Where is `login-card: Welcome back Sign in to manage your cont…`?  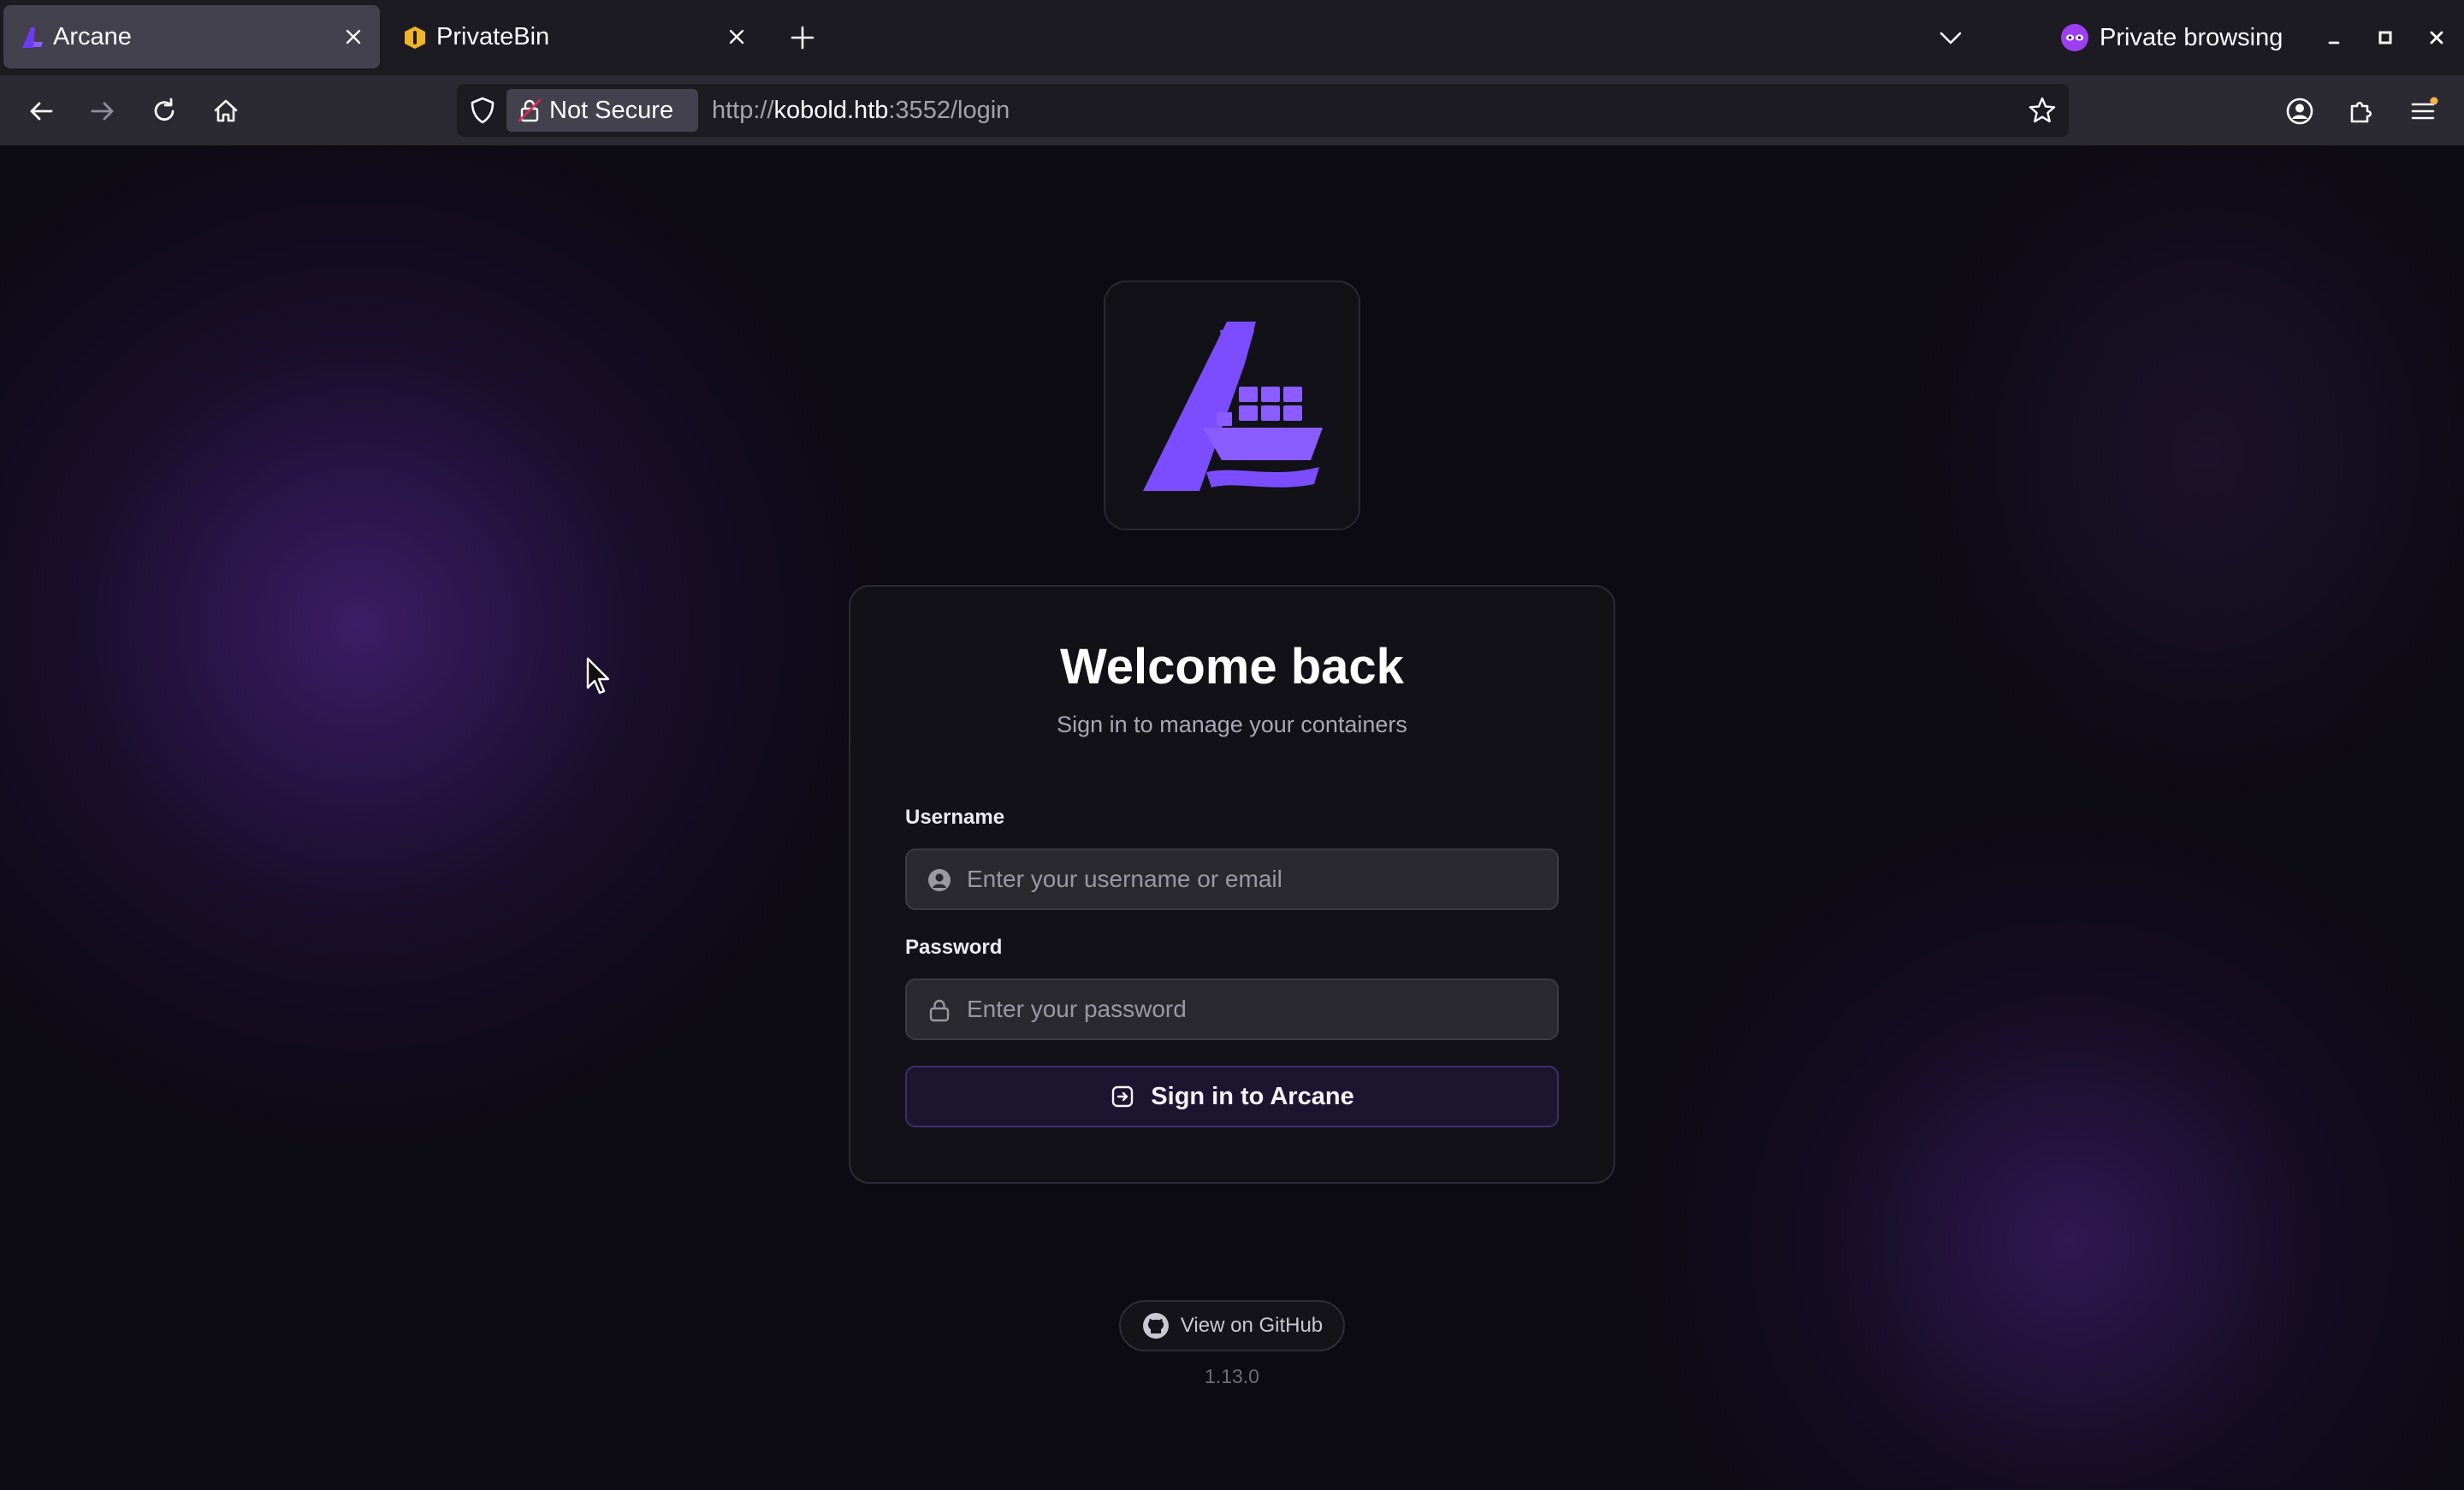 login-card: Welcome back Sign in to manage your cont… is located at coordinates (1232, 885).